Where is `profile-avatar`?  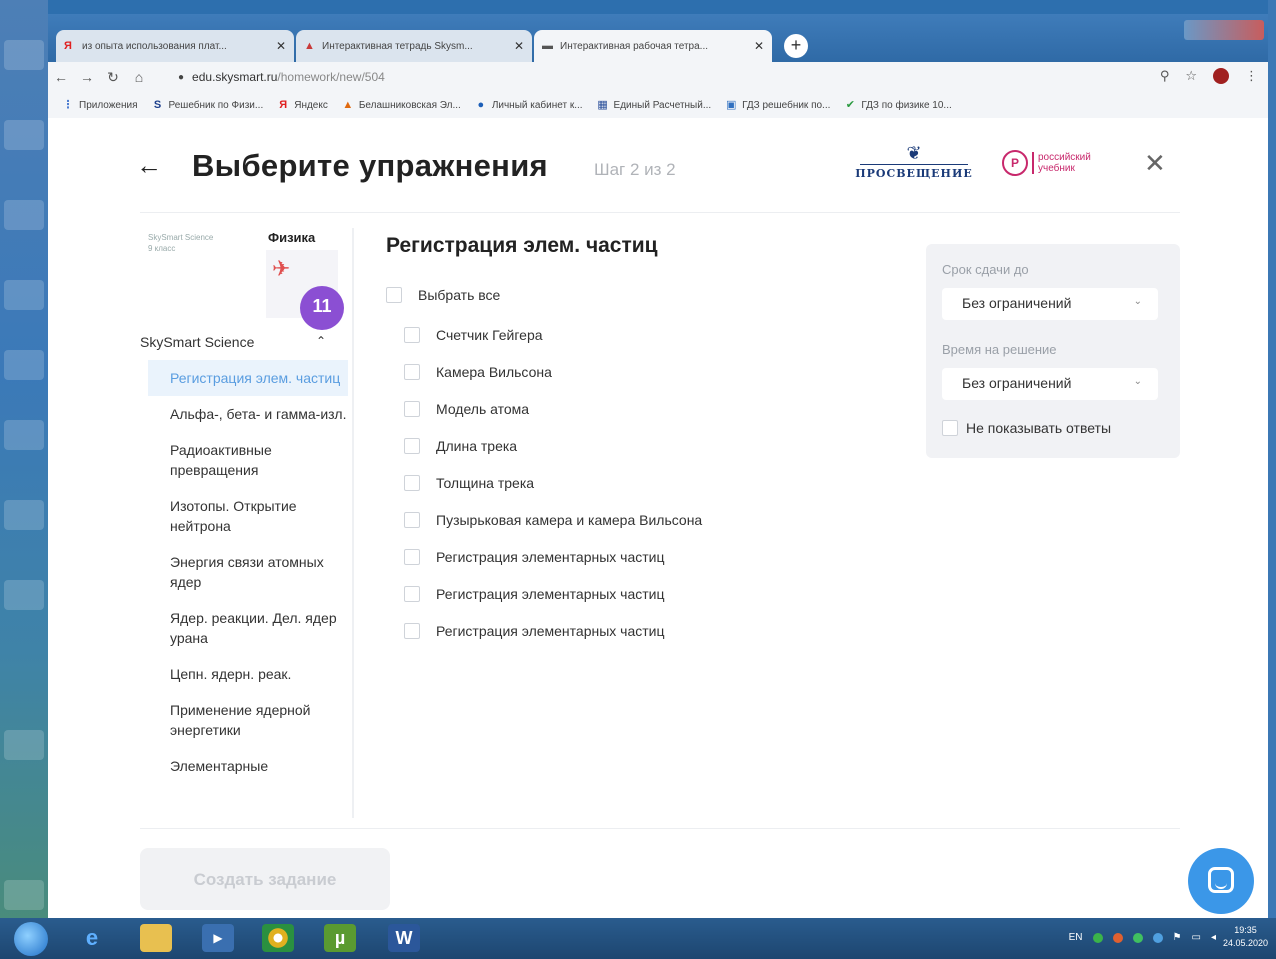 profile-avatar is located at coordinates (1221, 76).